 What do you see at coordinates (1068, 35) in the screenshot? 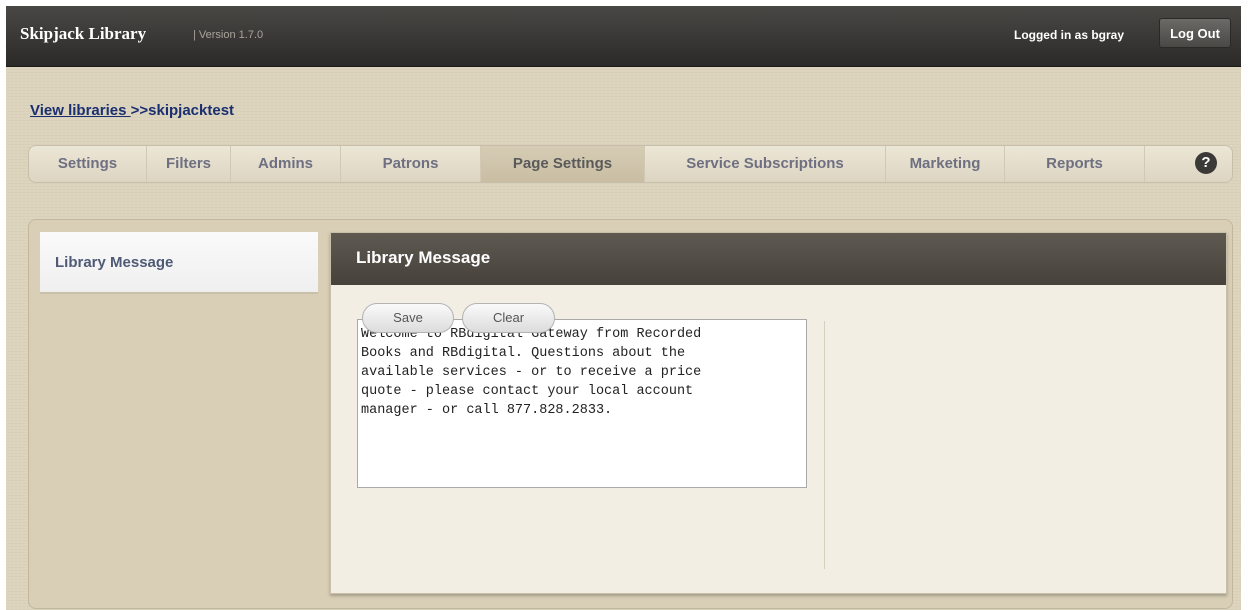
I see `logged-in-label: Logged in as bgray` at bounding box center [1068, 35].